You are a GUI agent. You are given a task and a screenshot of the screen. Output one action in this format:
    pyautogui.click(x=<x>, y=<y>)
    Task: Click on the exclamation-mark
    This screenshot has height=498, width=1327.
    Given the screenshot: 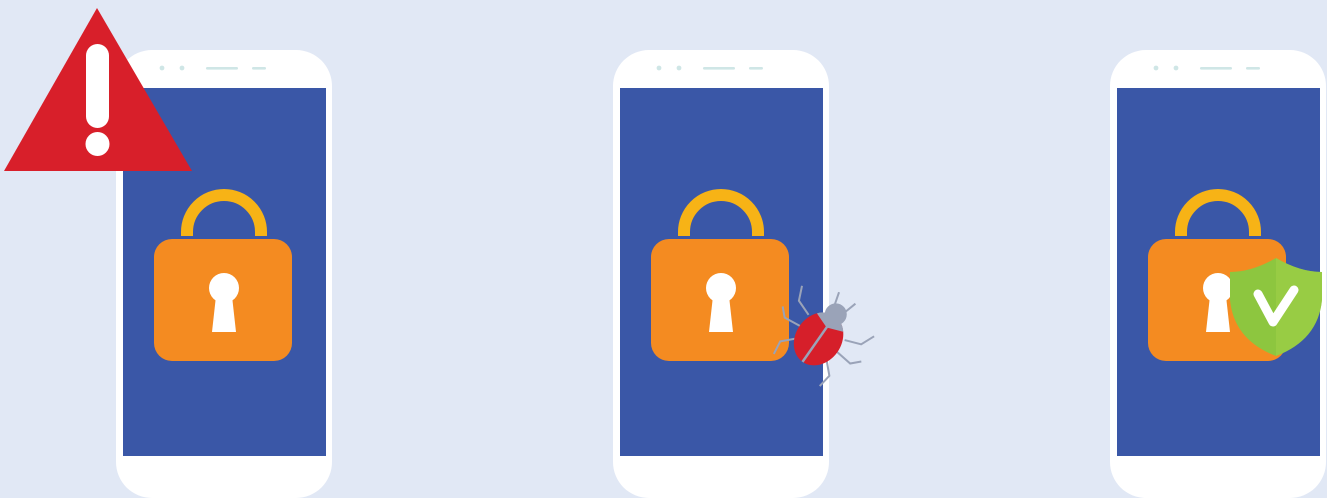 What is the action you would take?
    pyautogui.click(x=97, y=86)
    